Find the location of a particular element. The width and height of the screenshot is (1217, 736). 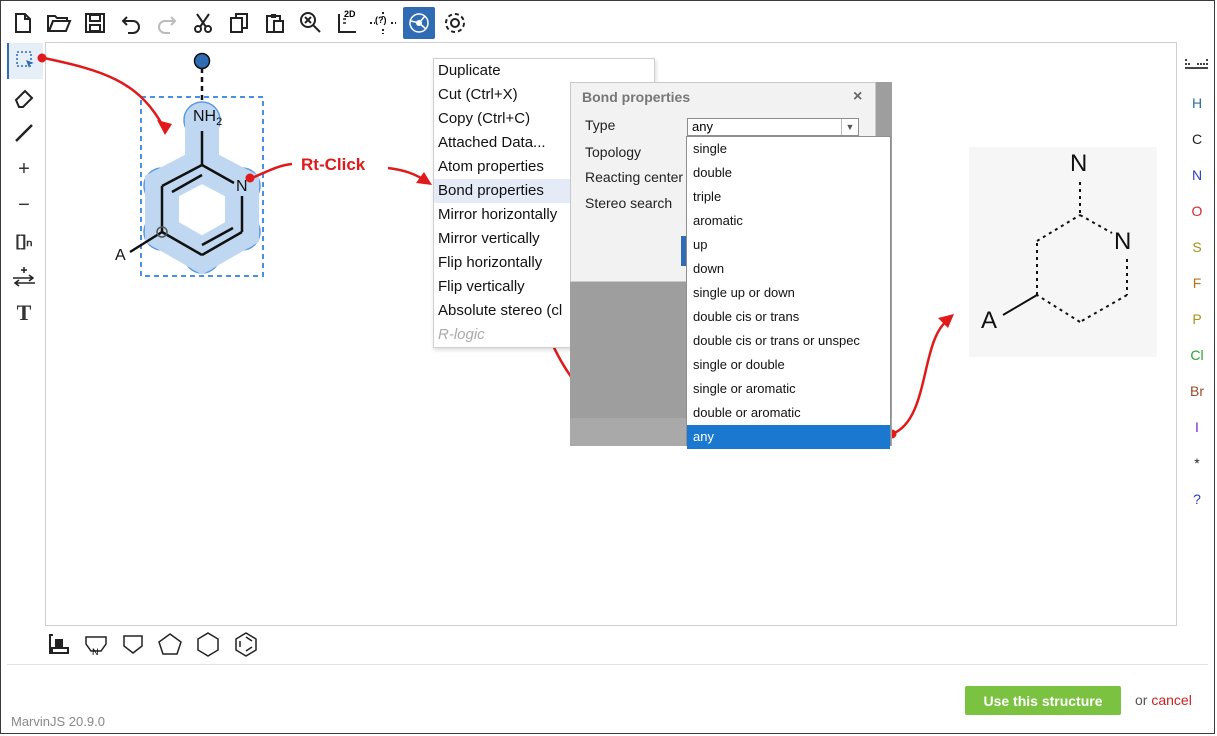

bond-type-option: single up or down is located at coordinates (788, 293).